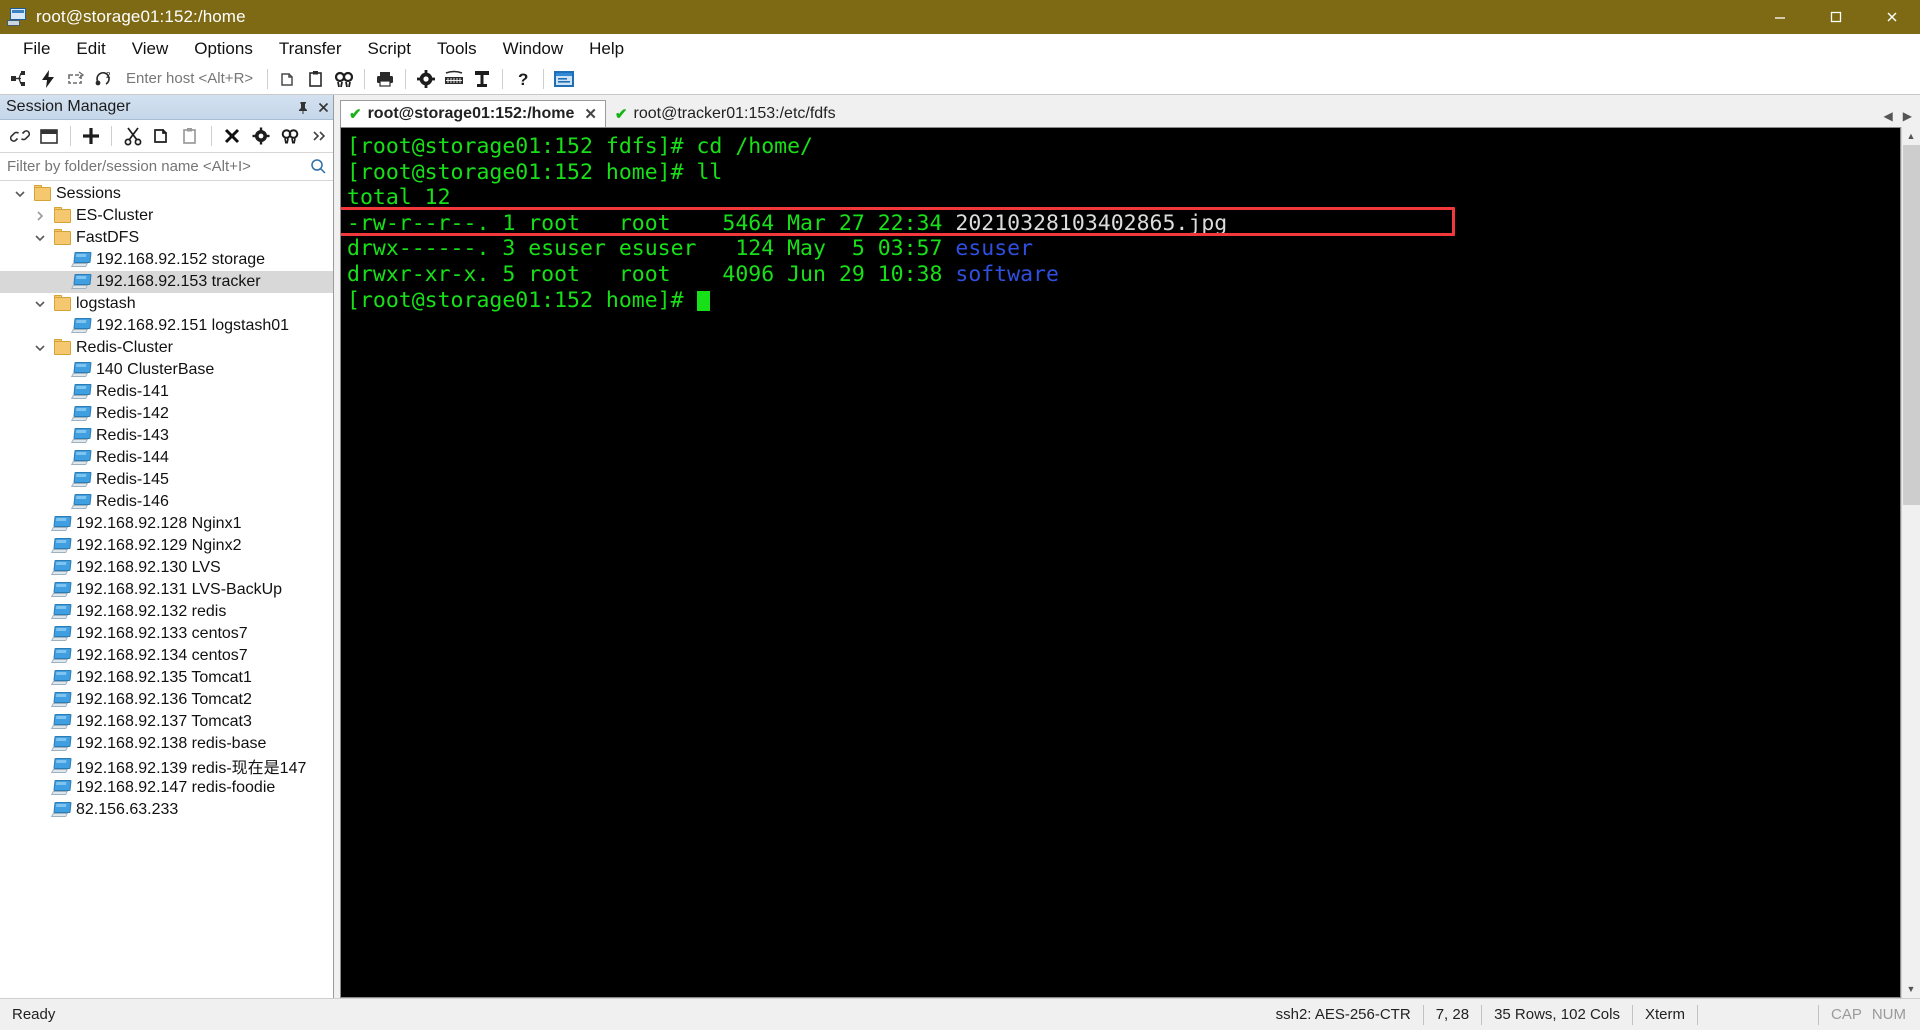  Describe the element at coordinates (606, 49) in the screenshot. I see `menu-help: Help` at that location.